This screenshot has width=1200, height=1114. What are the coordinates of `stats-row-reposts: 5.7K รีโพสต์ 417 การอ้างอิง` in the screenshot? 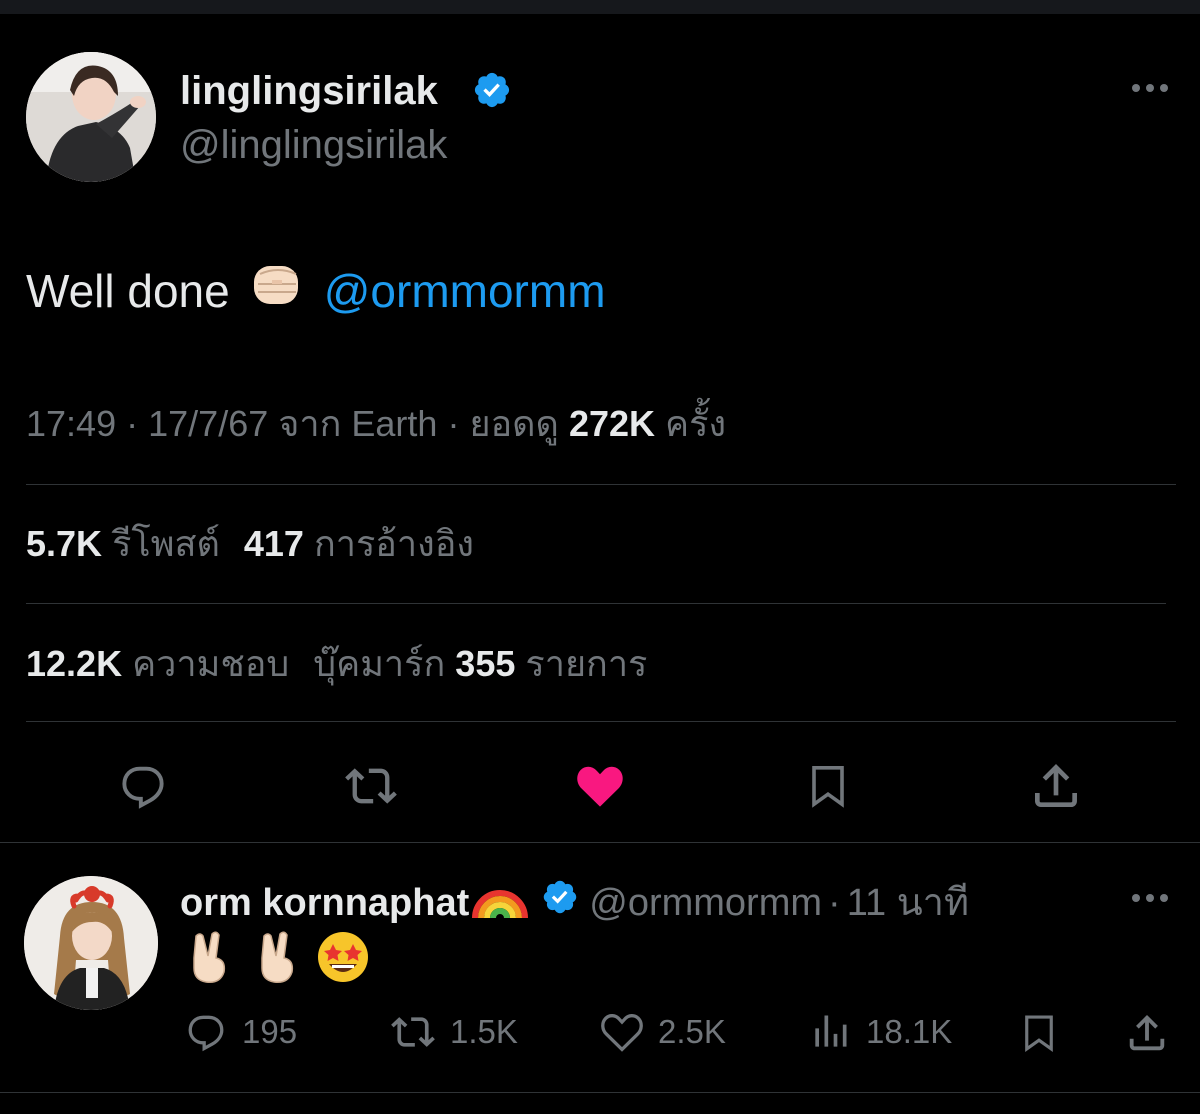 It's located at (250, 544).